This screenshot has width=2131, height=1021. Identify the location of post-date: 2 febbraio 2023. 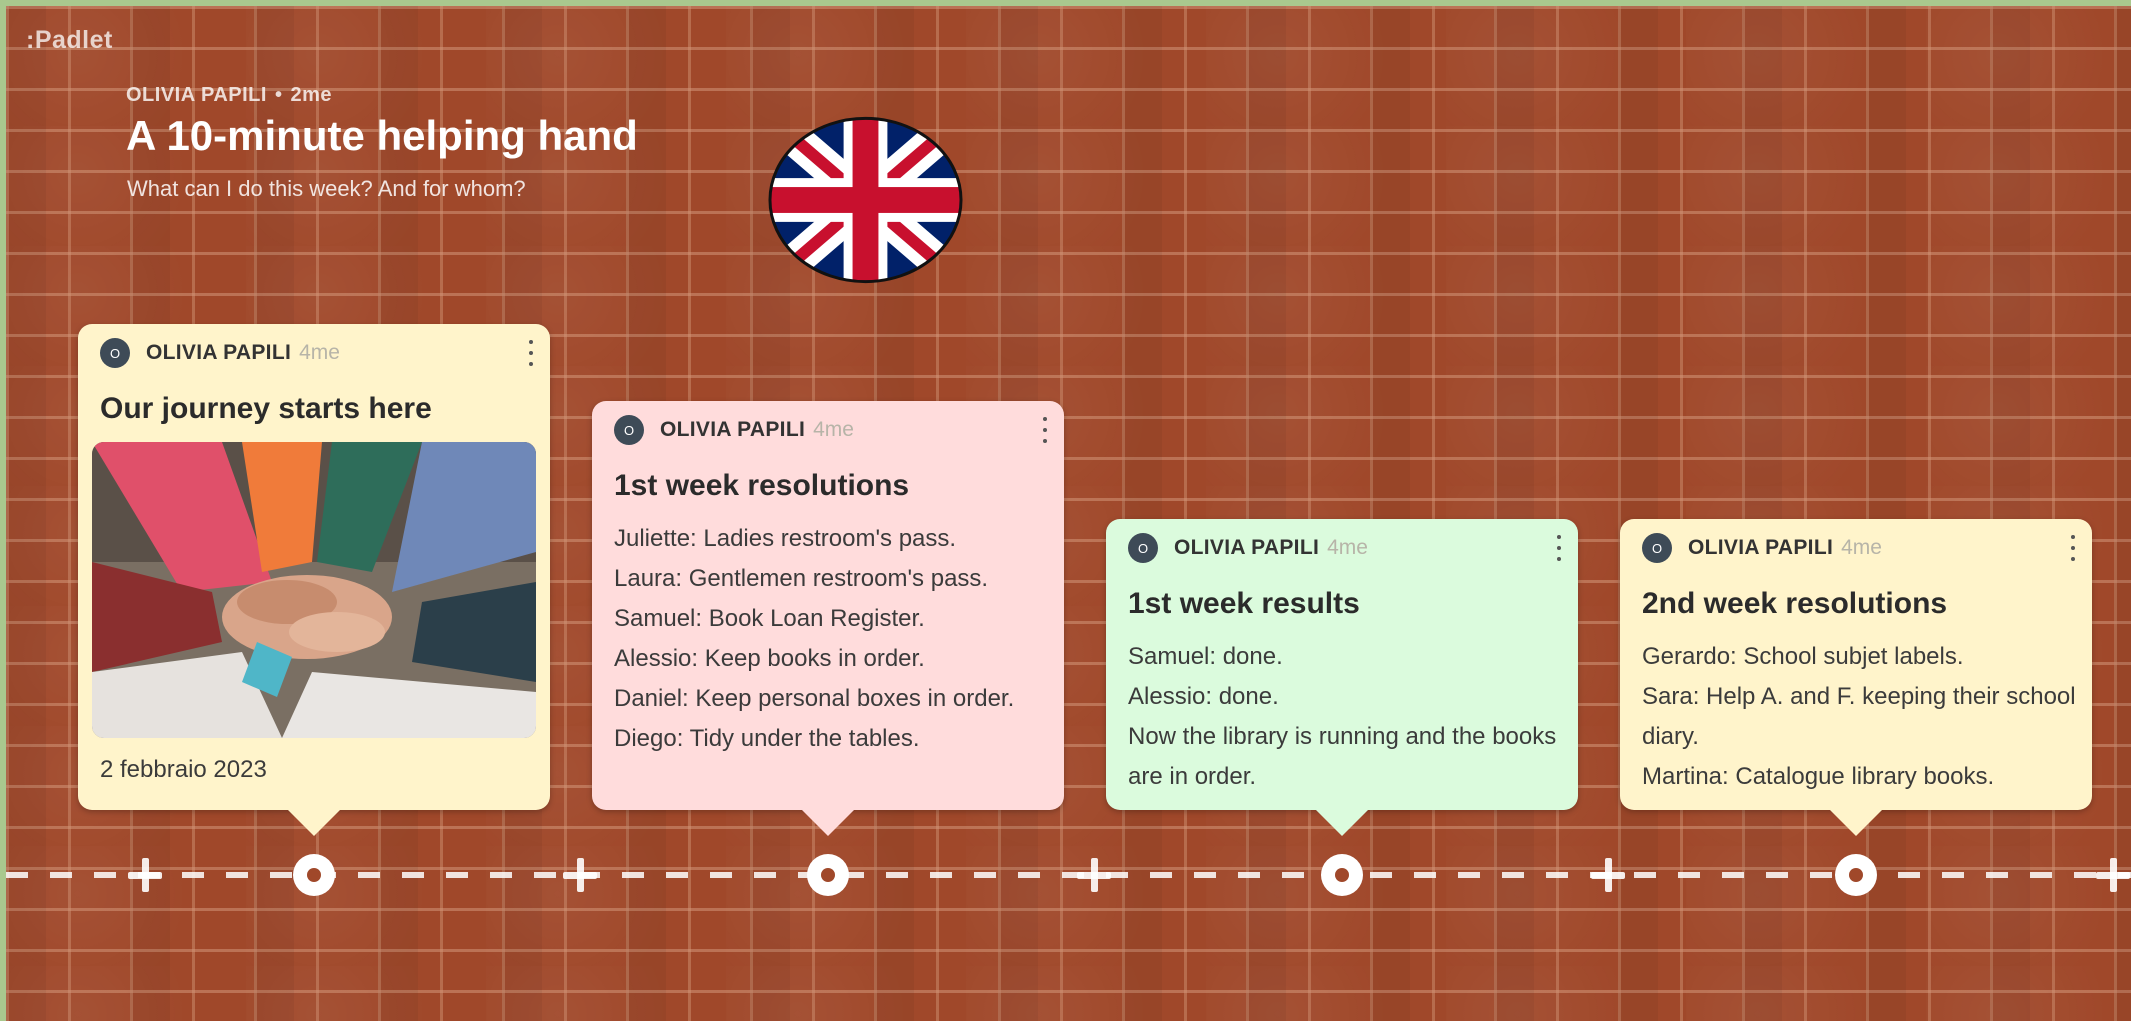
(183, 769).